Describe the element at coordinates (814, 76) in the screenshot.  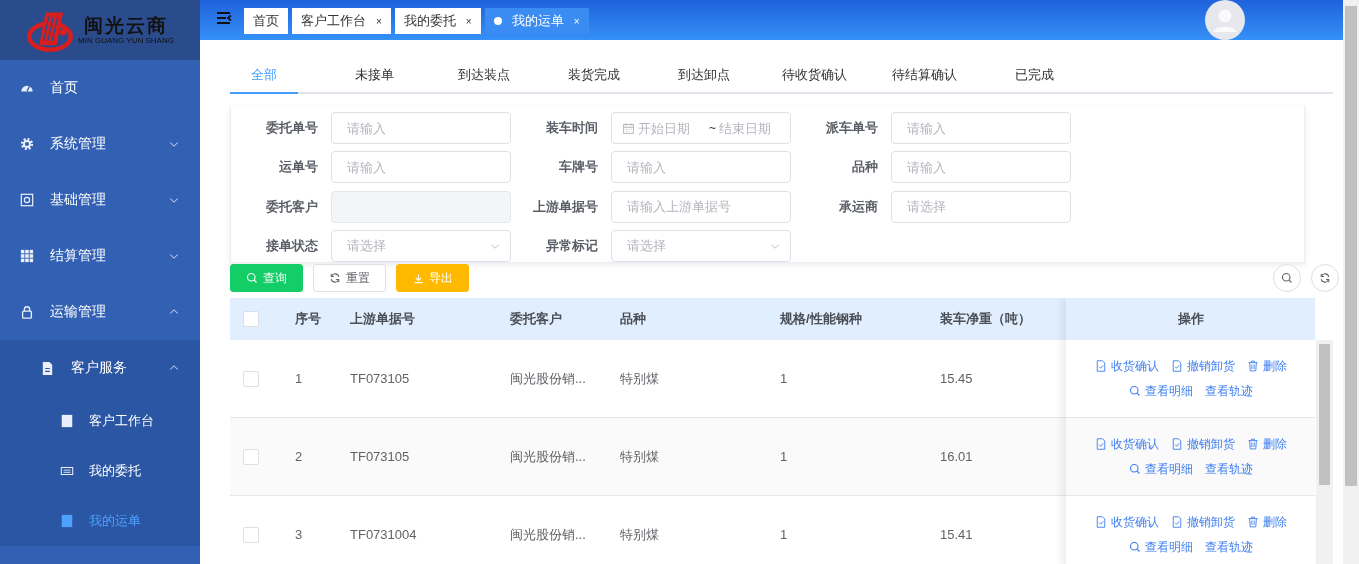
I see `status-tab: 待收货确认` at that location.